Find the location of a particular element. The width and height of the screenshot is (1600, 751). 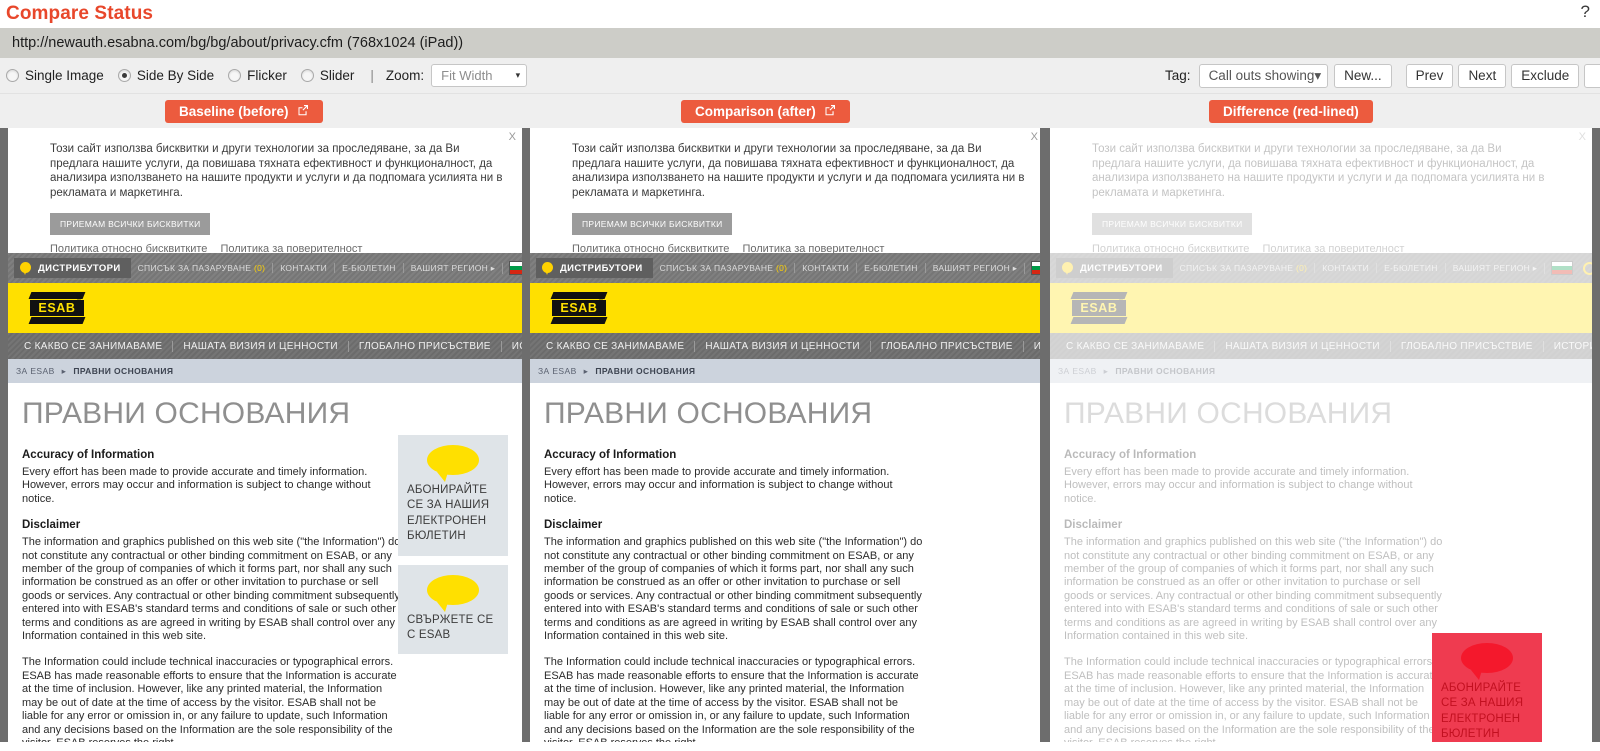

tag-select: Call outs showing ▾ is located at coordinates (1263, 75).